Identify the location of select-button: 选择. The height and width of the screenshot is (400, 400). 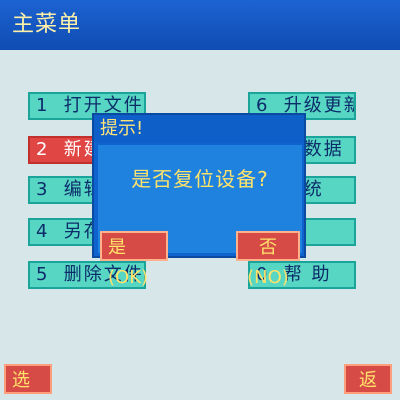
(28, 379).